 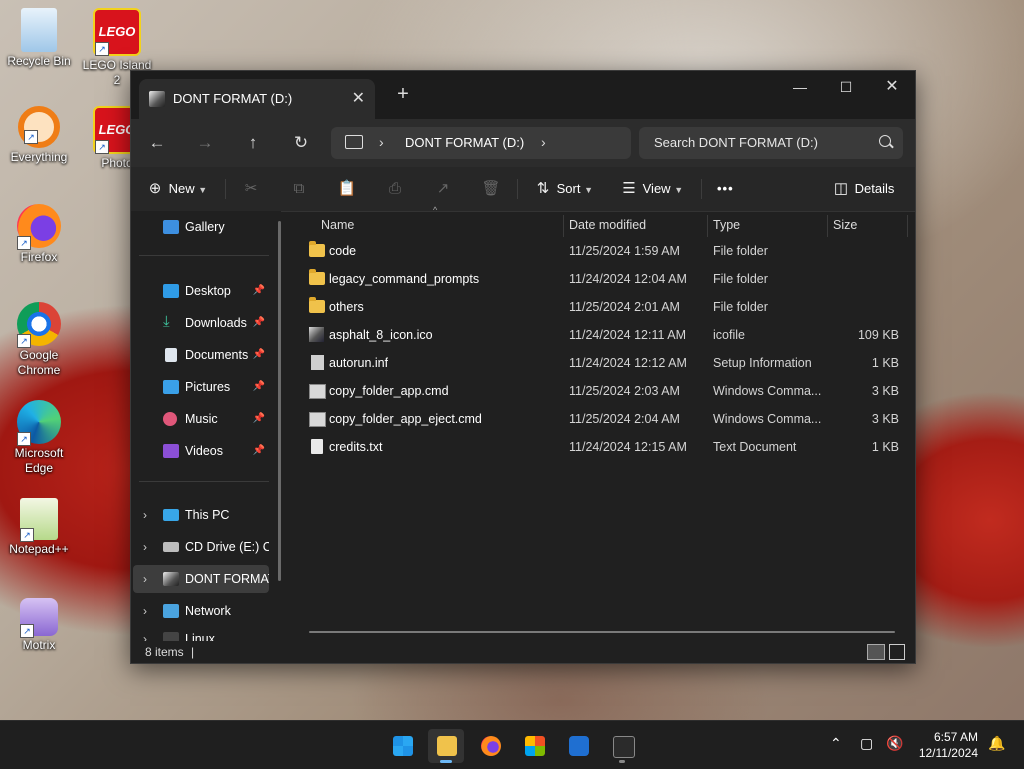 I want to click on sidebar-item-gallery: Gallery, so click(x=201, y=227).